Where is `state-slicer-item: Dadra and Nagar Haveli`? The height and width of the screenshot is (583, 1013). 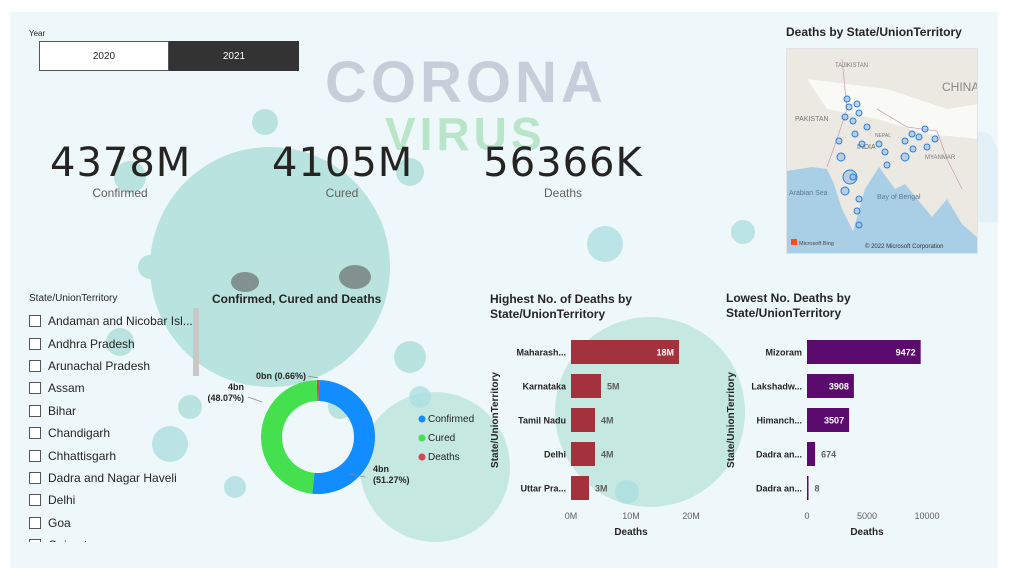
state-slicer-item: Dadra and Nagar Haveli is located at coordinates (113, 478).